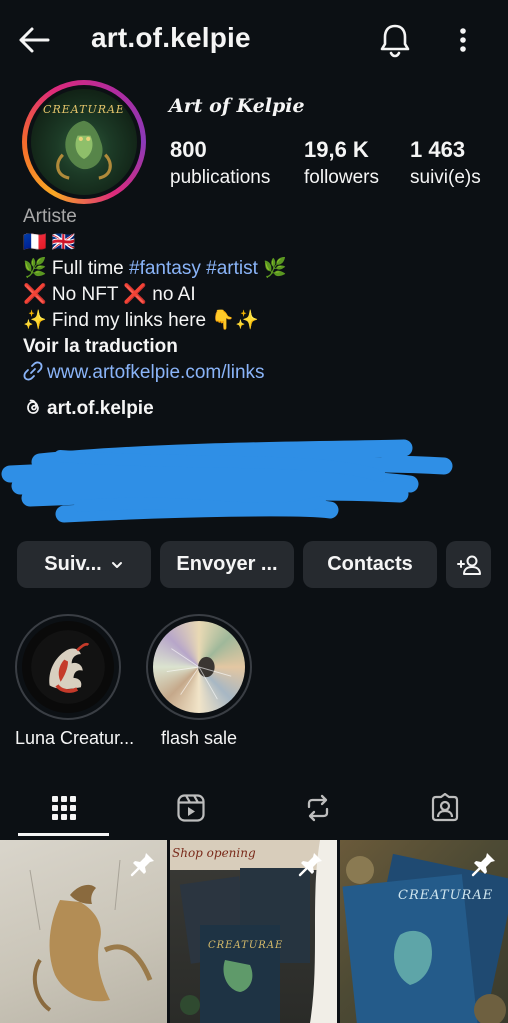 This screenshot has height=1023, width=508. Describe the element at coordinates (341, 177) in the screenshot. I see `stat-label: followers` at that location.